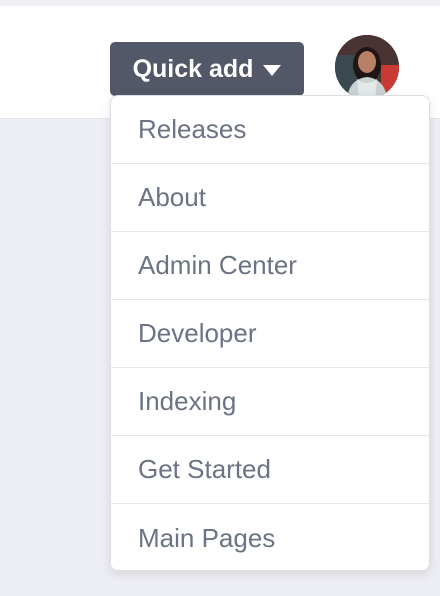 This screenshot has width=440, height=596. What do you see at coordinates (270, 537) in the screenshot?
I see `menu-item-main-pages: Main Pages` at bounding box center [270, 537].